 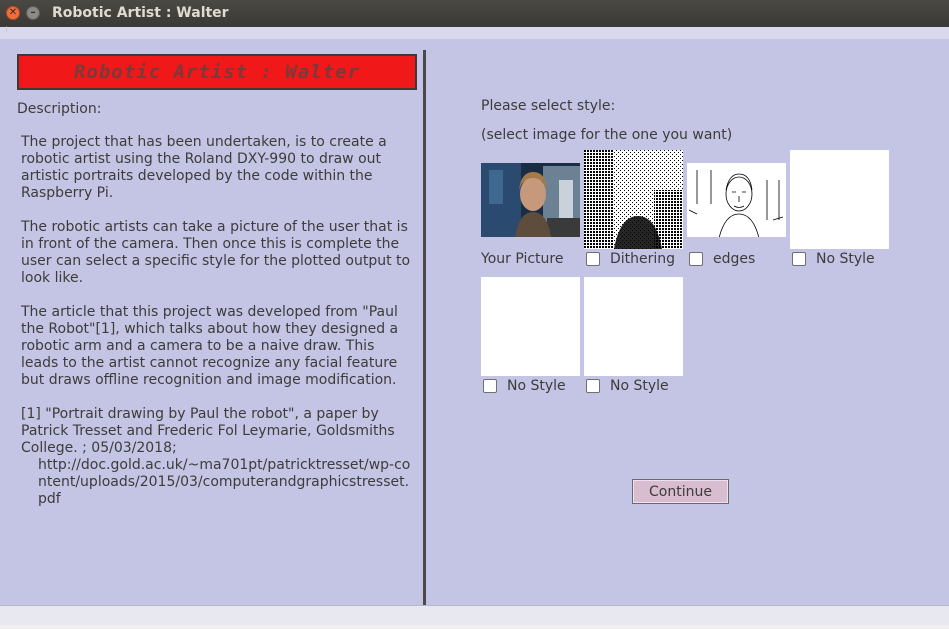 What do you see at coordinates (140, 13) in the screenshot?
I see `window-title: Robotic Artist : Walter` at bounding box center [140, 13].